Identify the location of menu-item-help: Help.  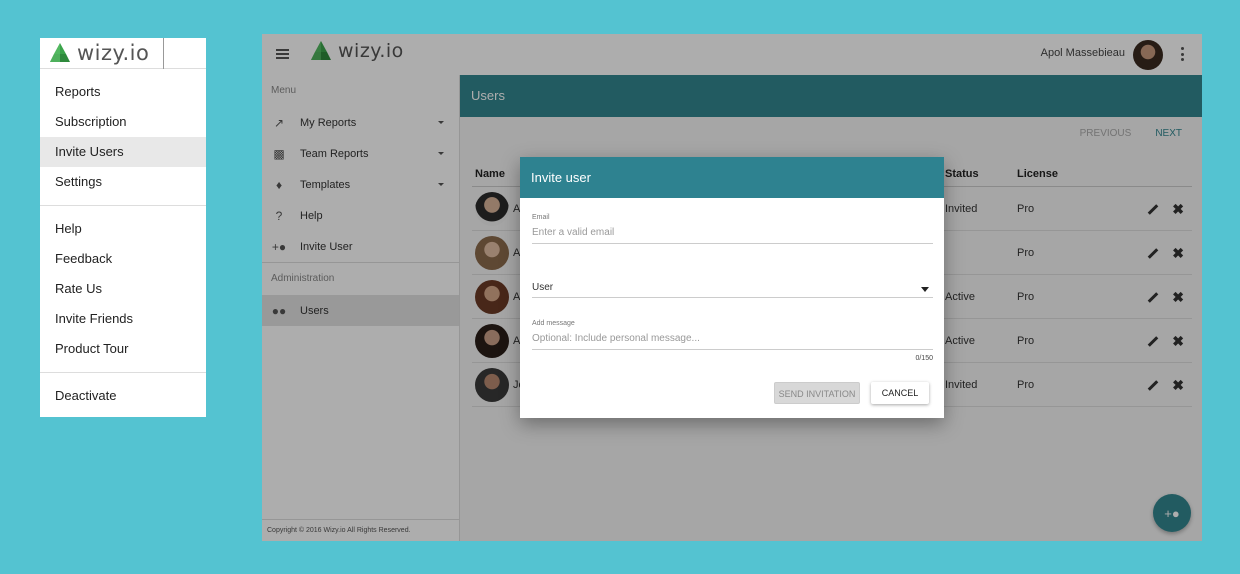
(123, 229).